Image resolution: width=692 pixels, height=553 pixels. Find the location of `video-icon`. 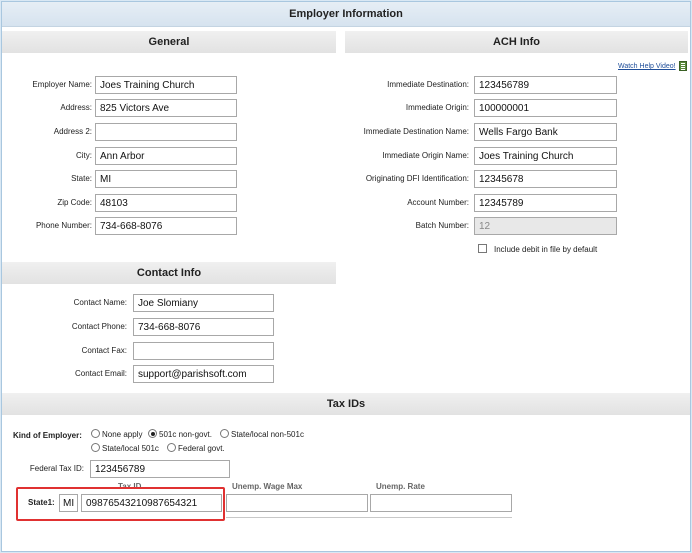

video-icon is located at coordinates (683, 66).